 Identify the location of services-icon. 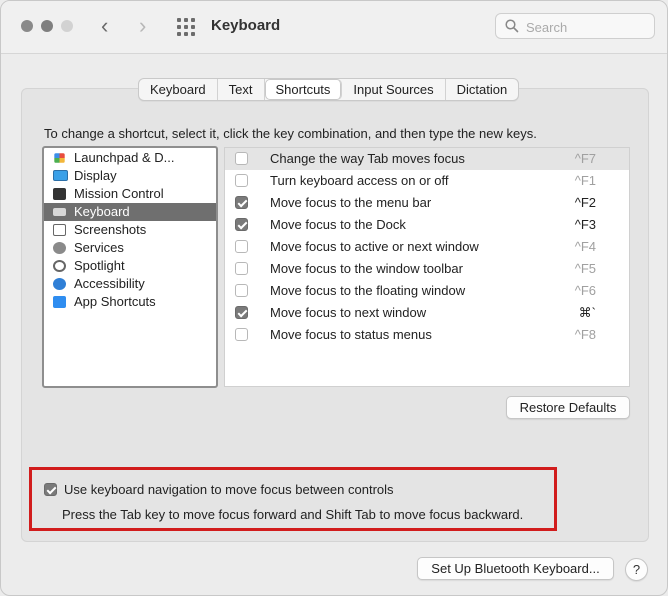
(59, 248).